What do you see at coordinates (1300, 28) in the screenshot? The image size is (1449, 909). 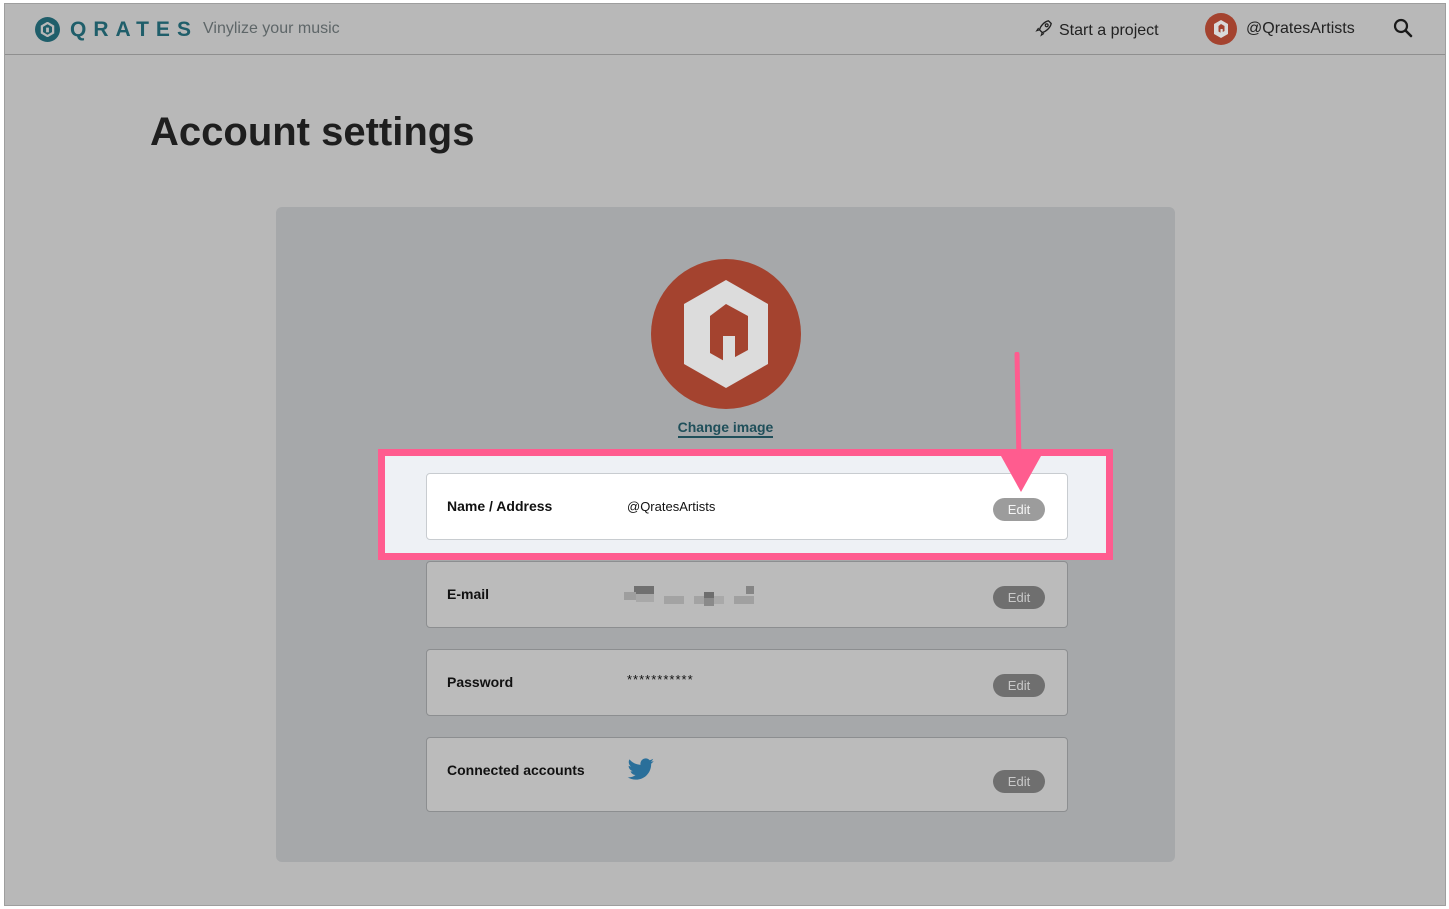 I see `username-label: @QratesArtists` at bounding box center [1300, 28].